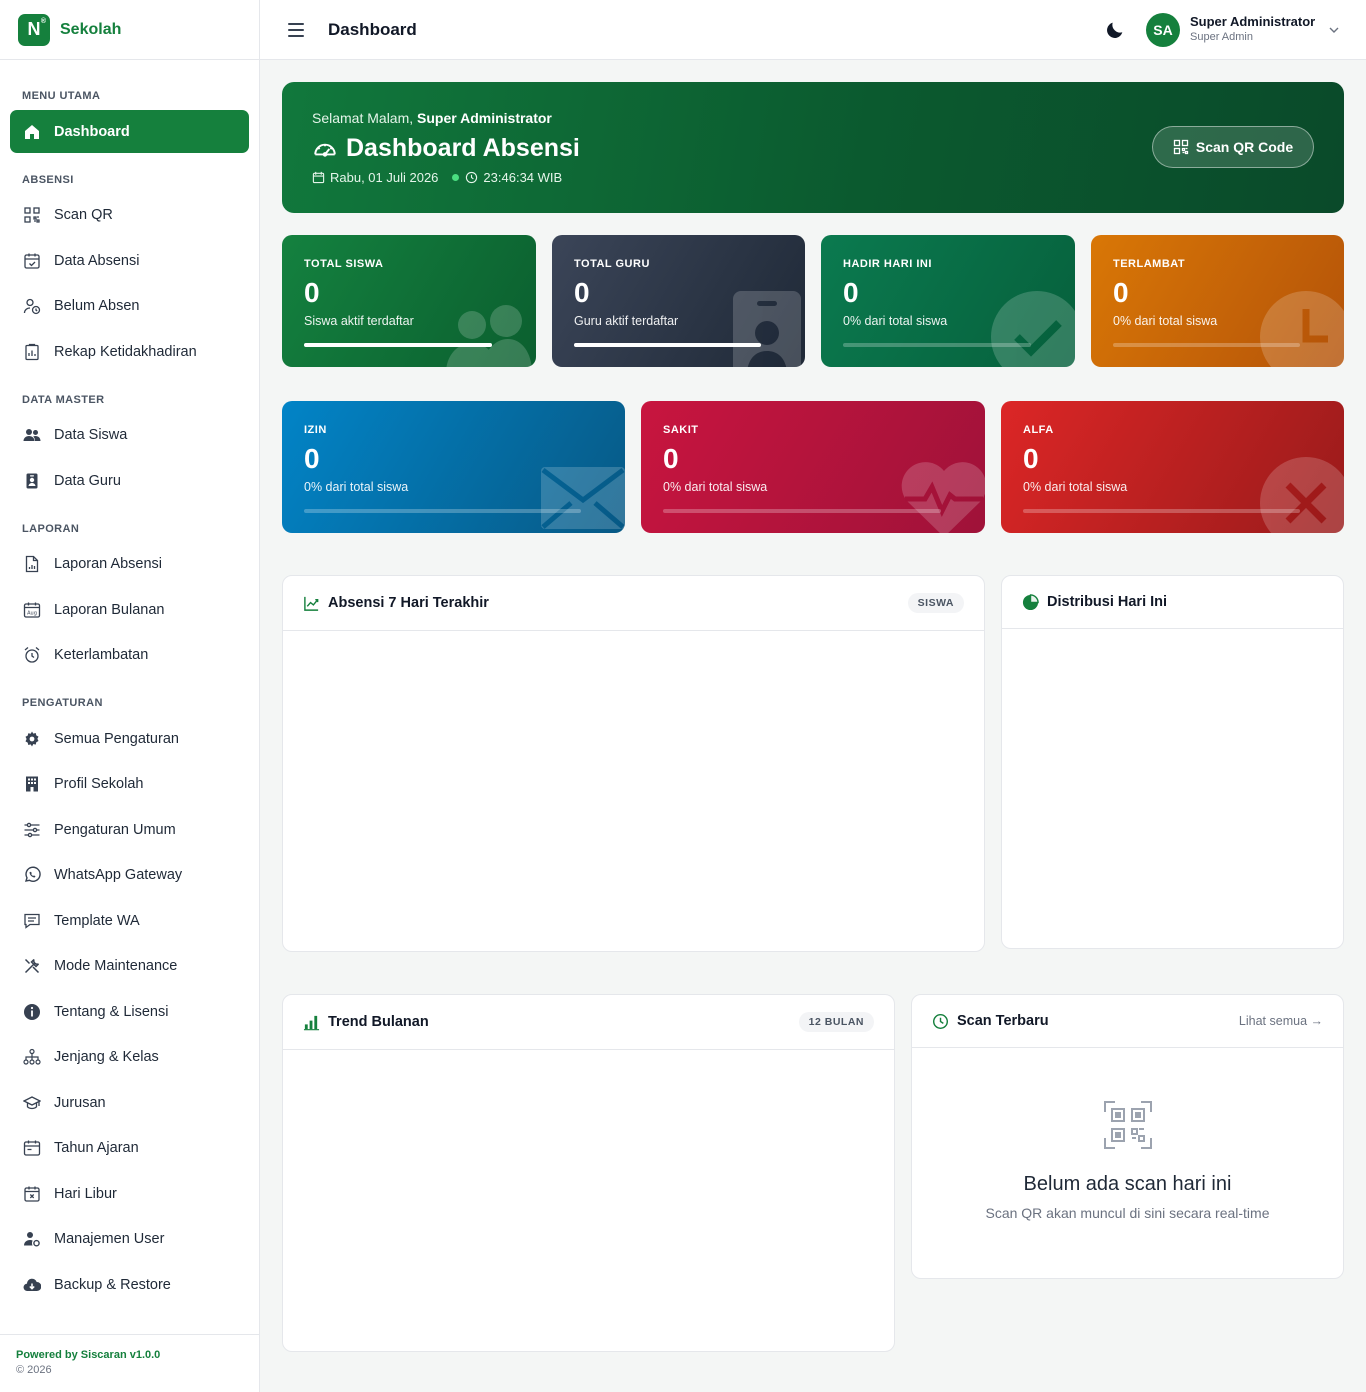 This screenshot has height=1392, width=1366. Describe the element at coordinates (1172, 602) in the screenshot. I see `panel-header: Distribusi Hari Ini` at that location.